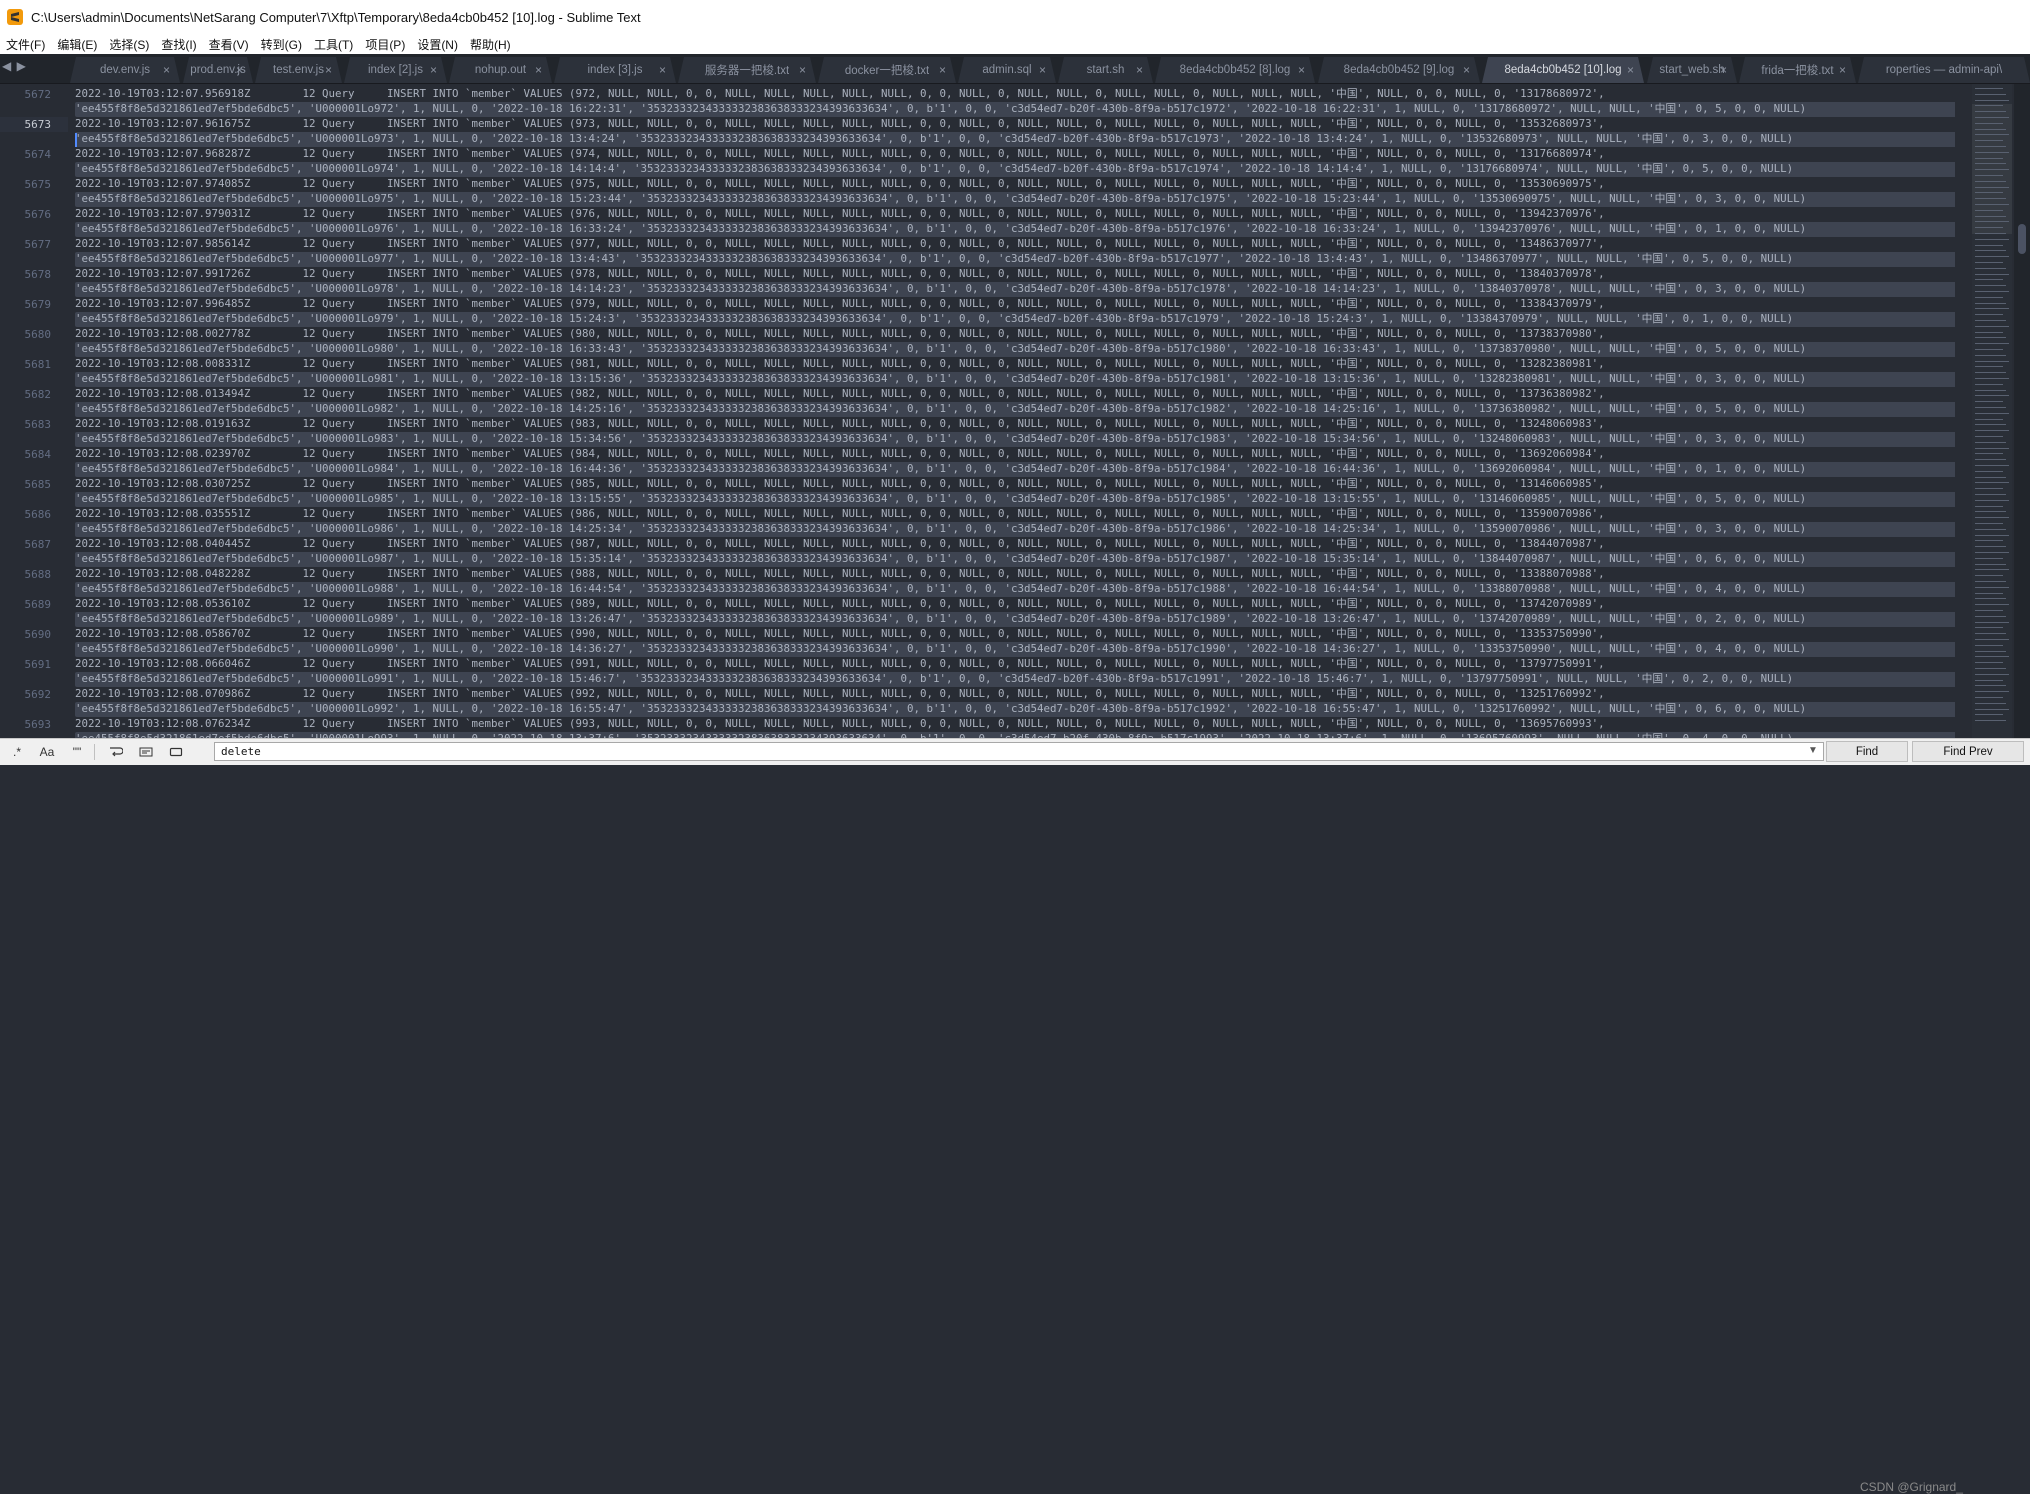 This screenshot has width=2030, height=1494. What do you see at coordinates (1019, 751) in the screenshot?
I see `find-input: delete` at bounding box center [1019, 751].